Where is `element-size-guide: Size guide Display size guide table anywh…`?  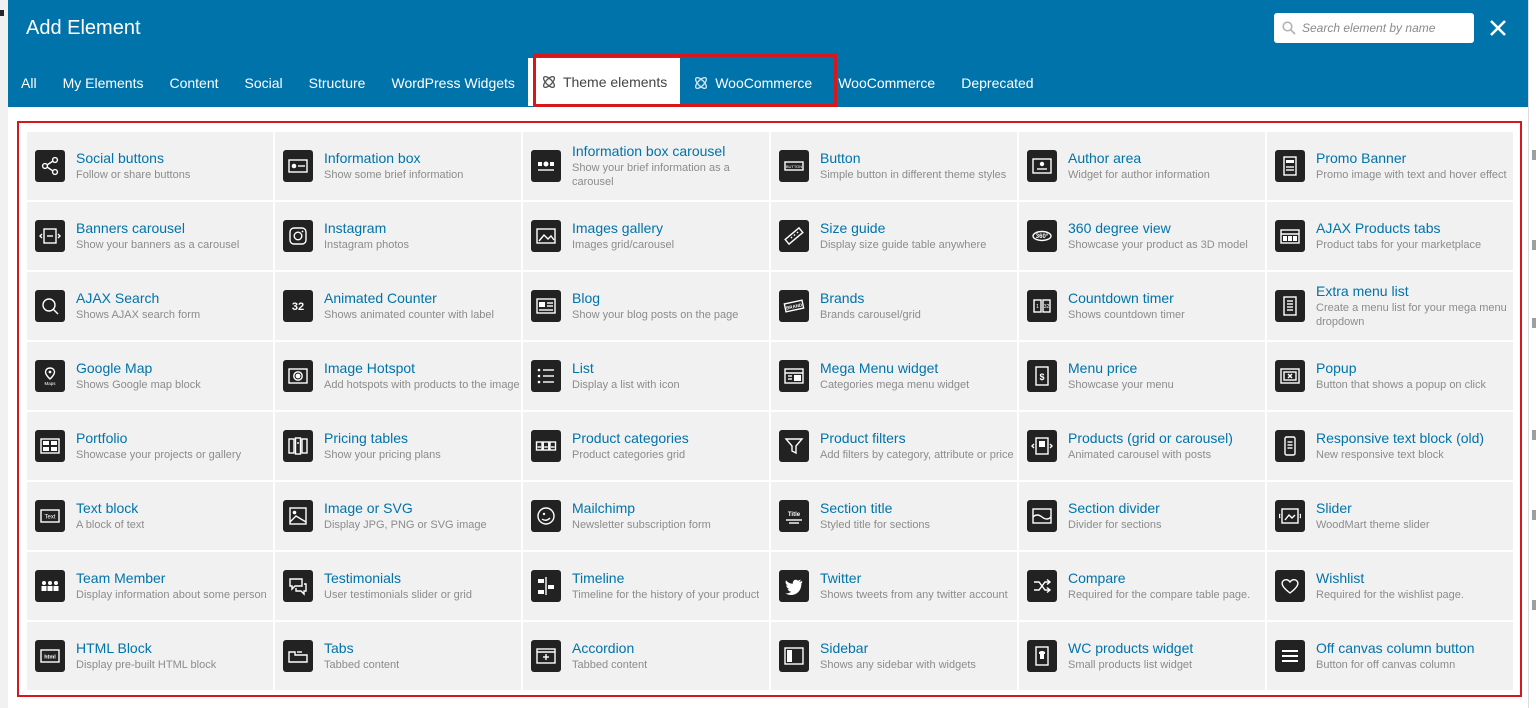 element-size-guide: Size guide Display size guide table anywh… is located at coordinates (894, 236).